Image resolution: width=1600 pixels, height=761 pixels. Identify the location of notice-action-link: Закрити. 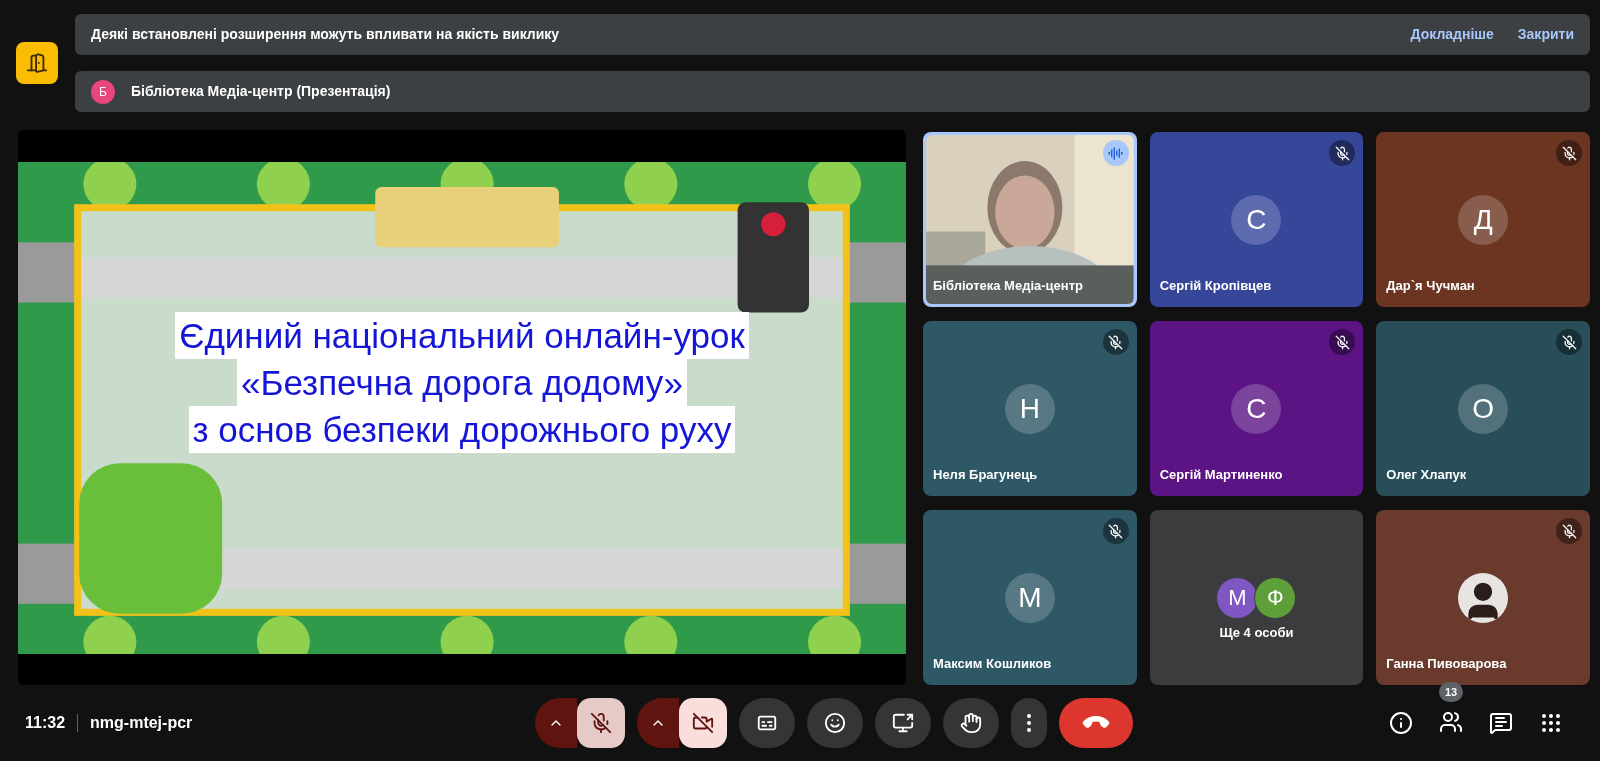
(1545, 34).